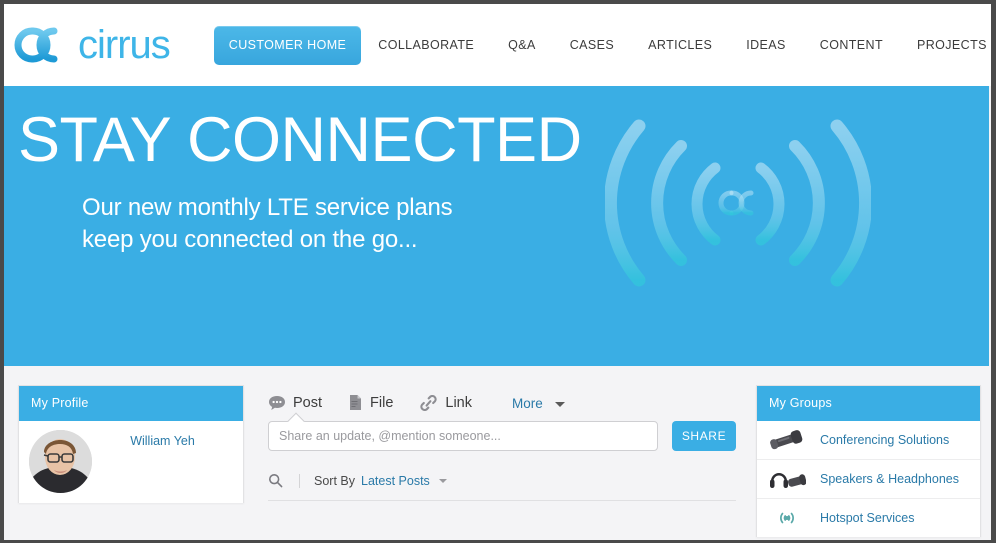 This screenshot has height=543, width=996. Describe the element at coordinates (458, 403) in the screenshot. I see `composer-tab-link-label: Link` at that location.